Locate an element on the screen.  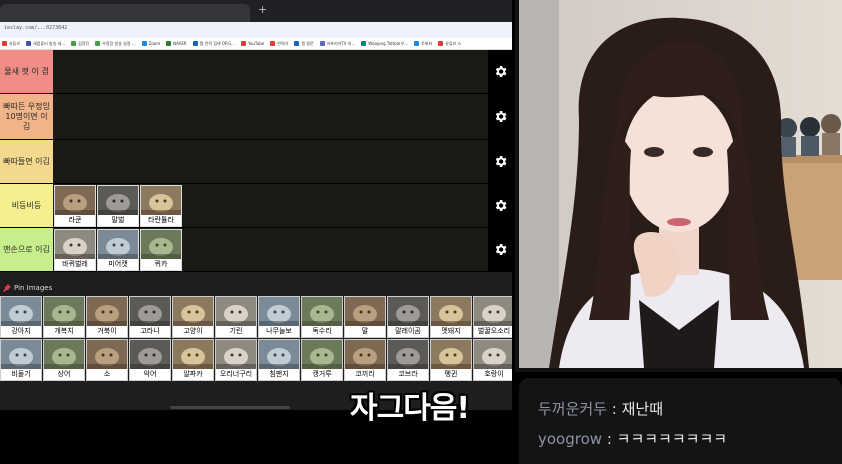
meerkat-image is located at coordinates (118, 245).